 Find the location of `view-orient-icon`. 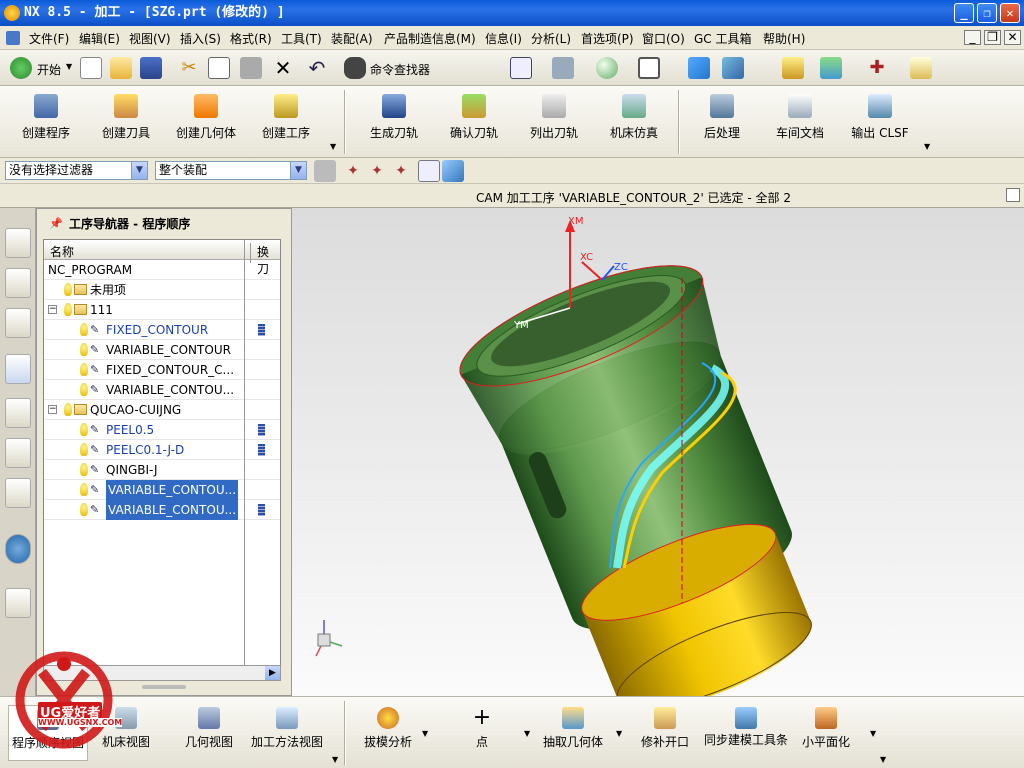

view-orient-icon is located at coordinates (699, 68).